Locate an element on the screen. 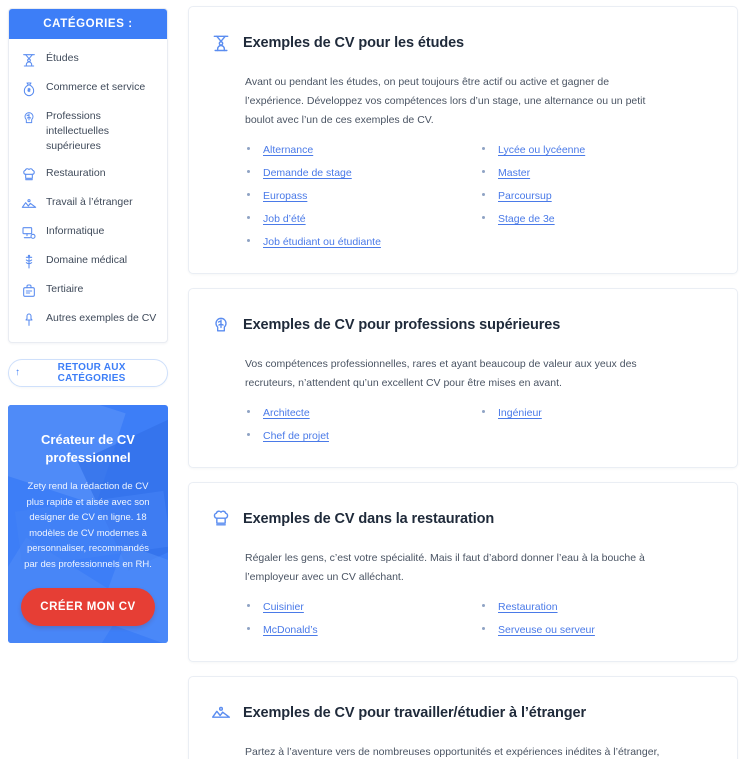  list-item: Europass is located at coordinates (362, 195).